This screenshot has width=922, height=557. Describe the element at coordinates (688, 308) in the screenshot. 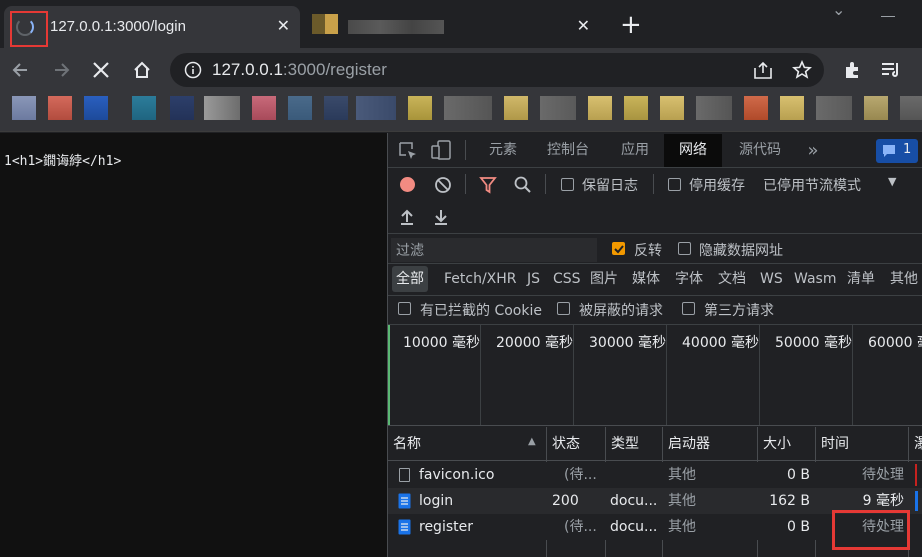

I see `third-party-checkbox` at that location.